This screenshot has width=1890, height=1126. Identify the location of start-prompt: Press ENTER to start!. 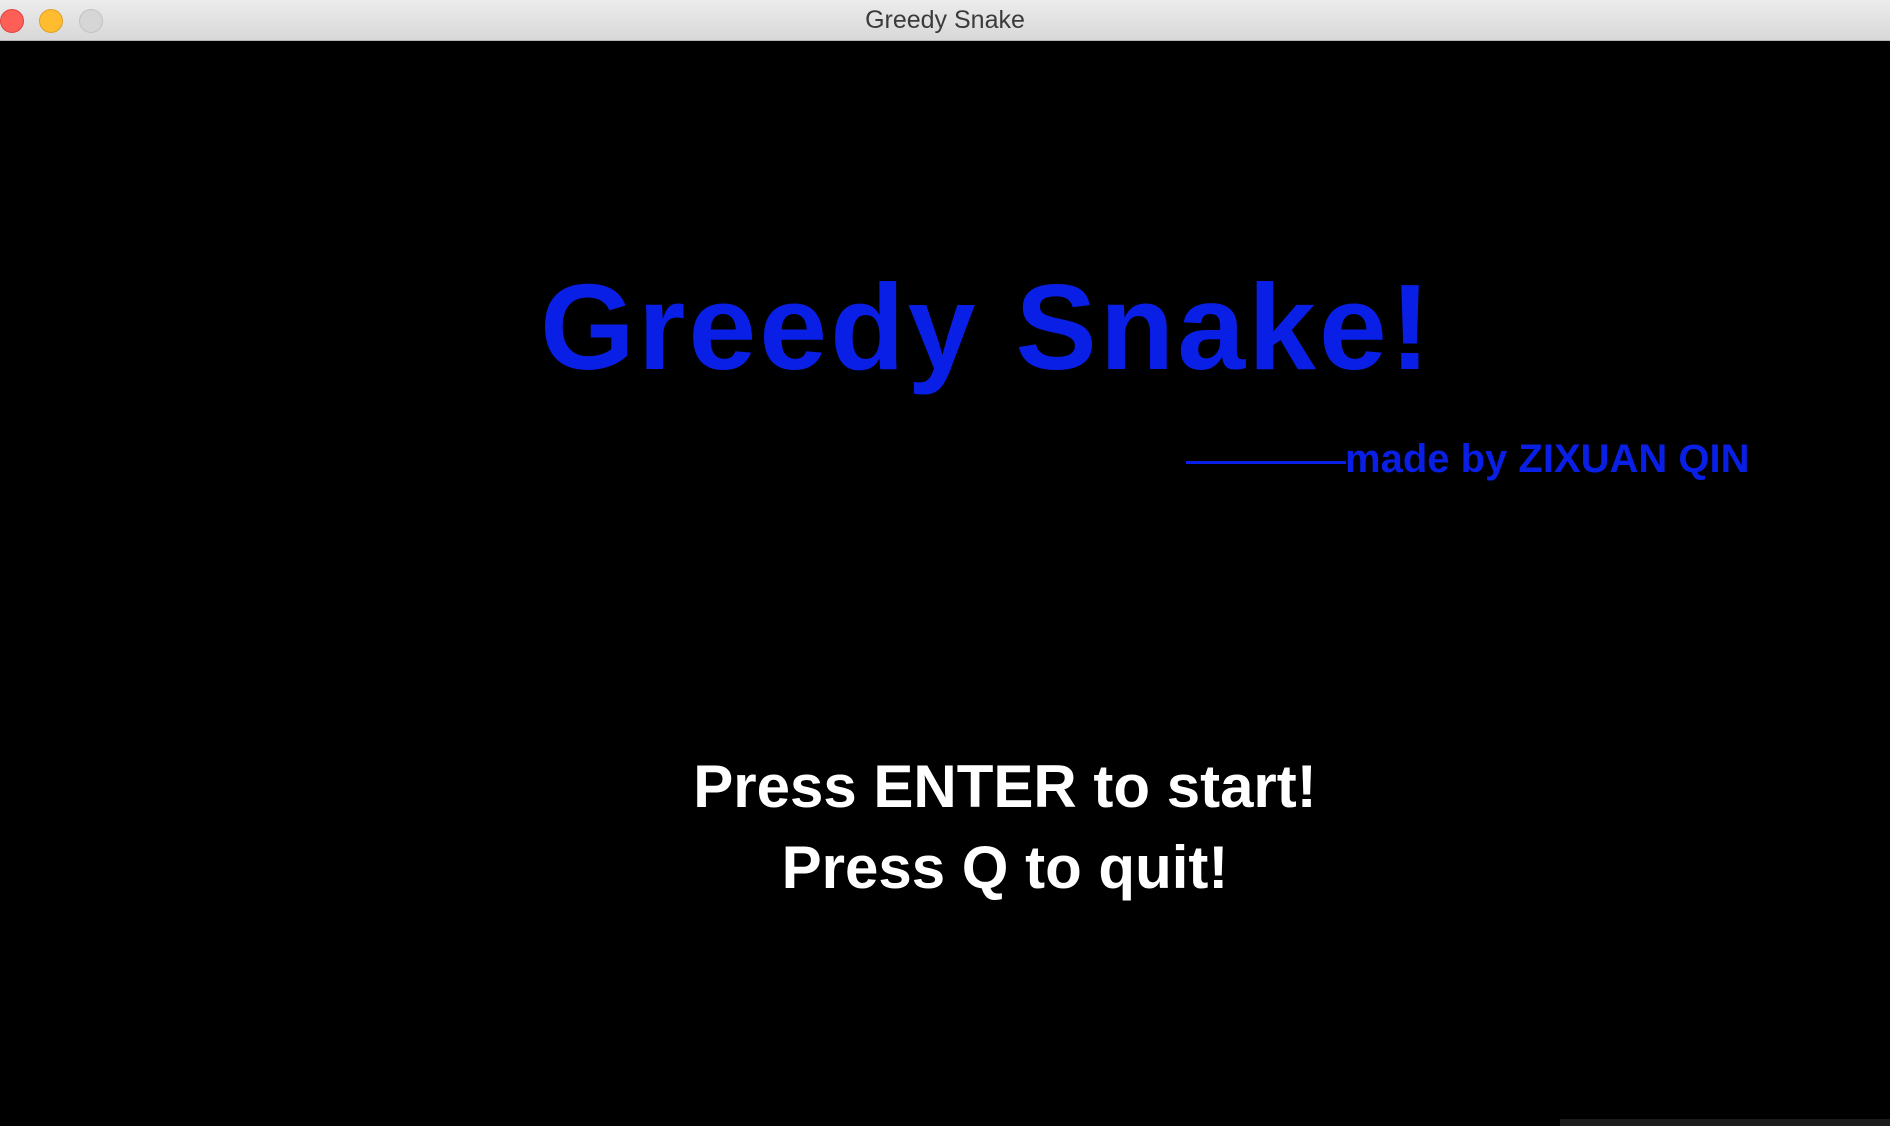
(1005, 786).